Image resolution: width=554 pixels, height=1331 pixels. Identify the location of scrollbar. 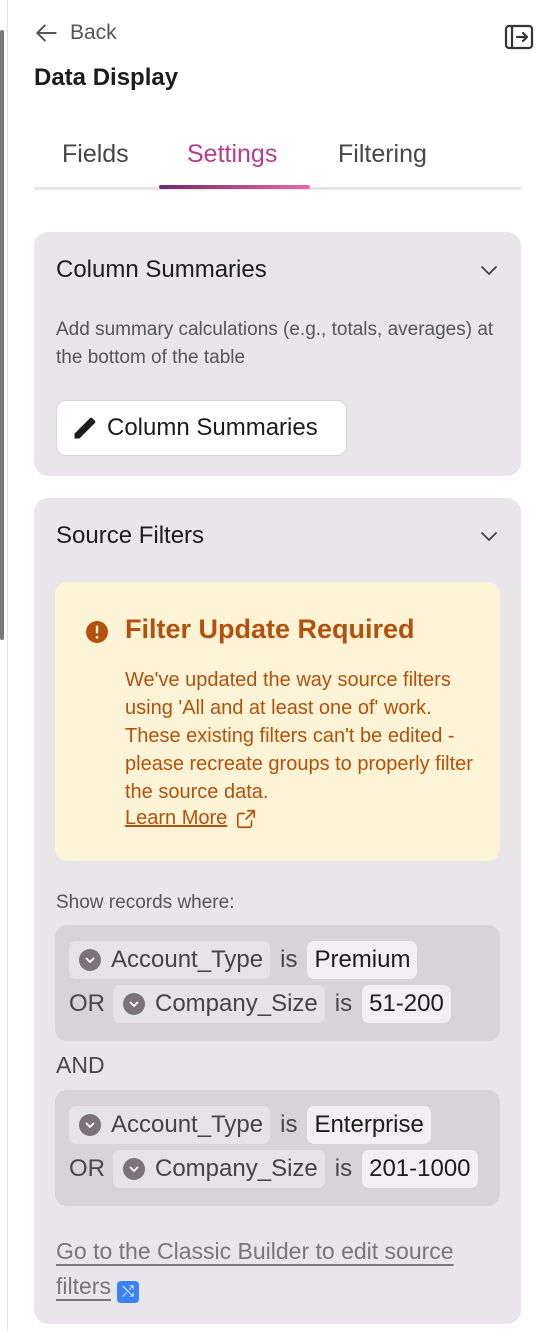
(2, 335).